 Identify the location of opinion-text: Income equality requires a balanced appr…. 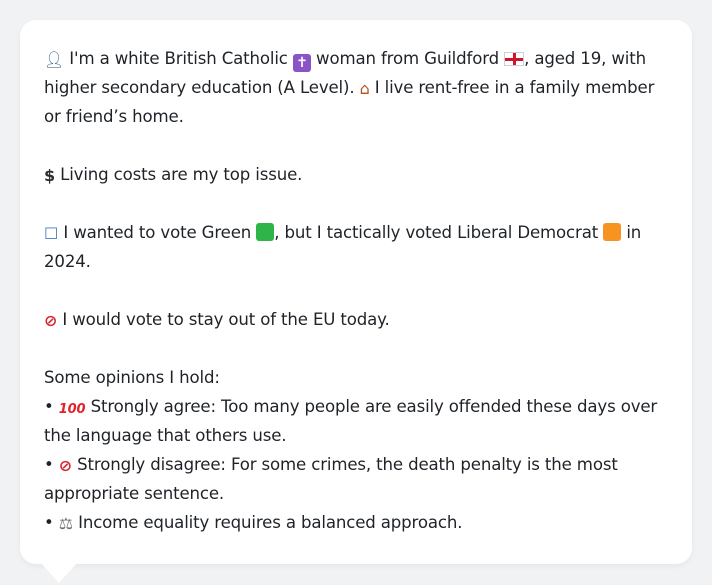
(270, 522).